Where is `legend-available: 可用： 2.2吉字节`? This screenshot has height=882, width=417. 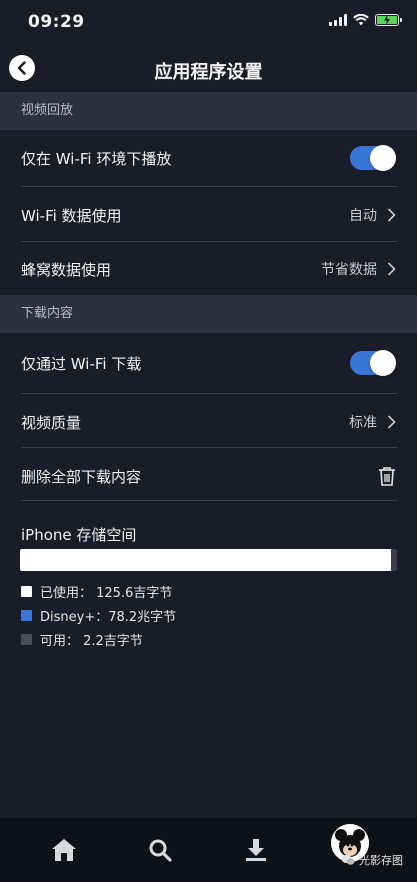 legend-available: 可用： 2.2吉字节 is located at coordinates (82, 639).